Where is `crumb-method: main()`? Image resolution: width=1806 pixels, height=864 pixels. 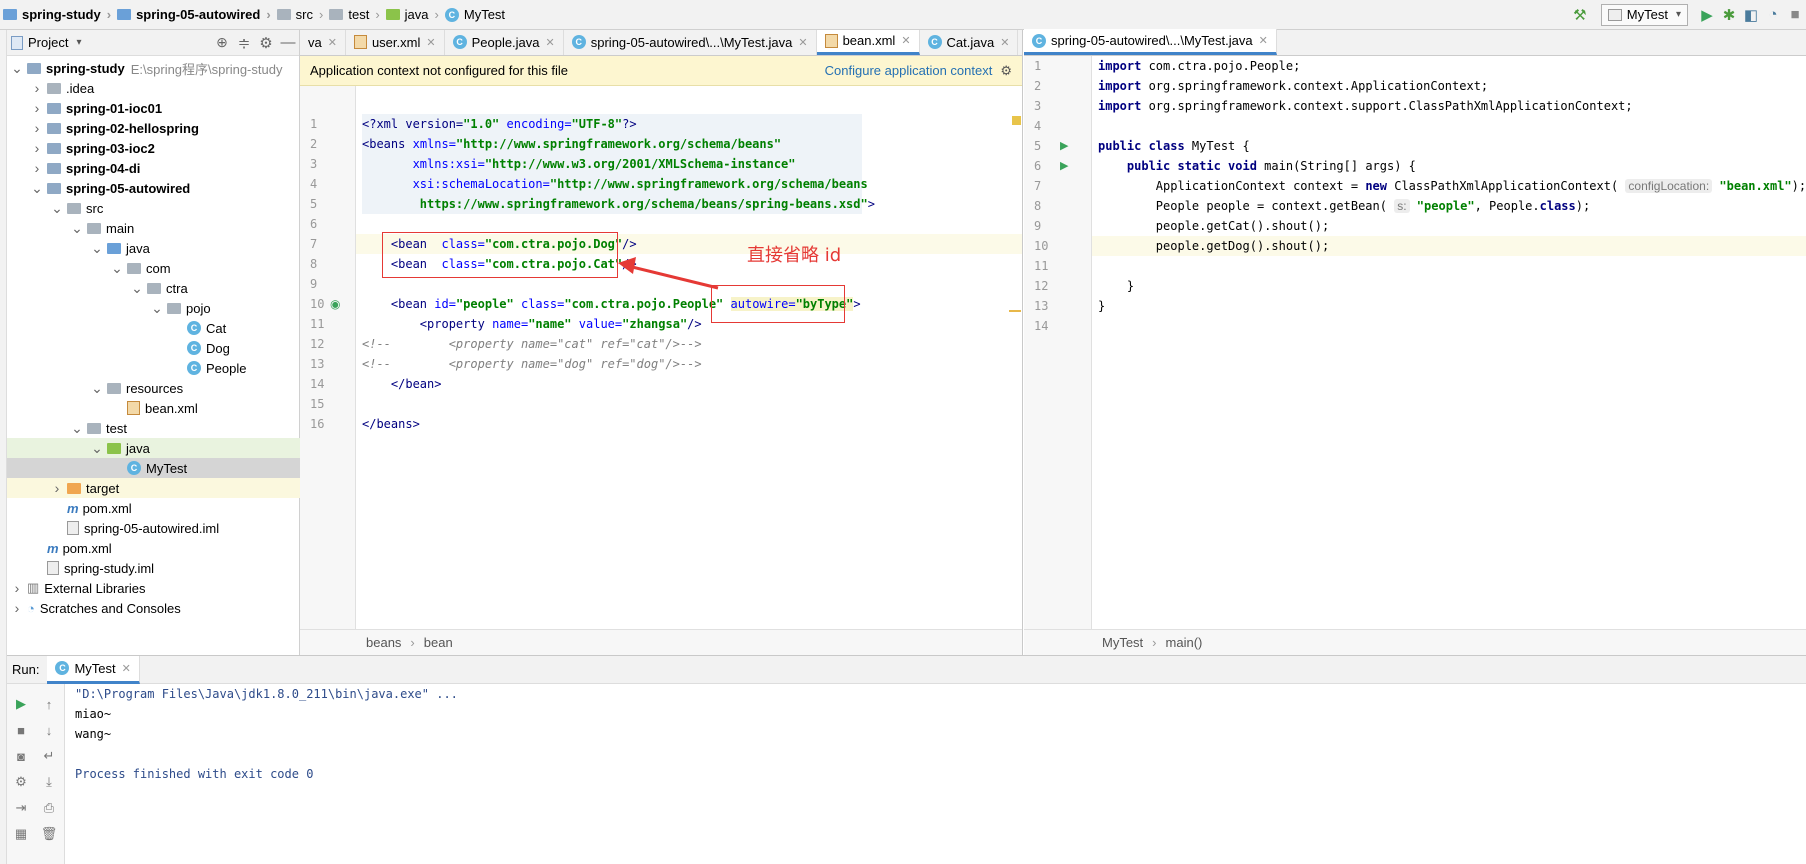
crumb-method: main() is located at coordinates (1184, 642).